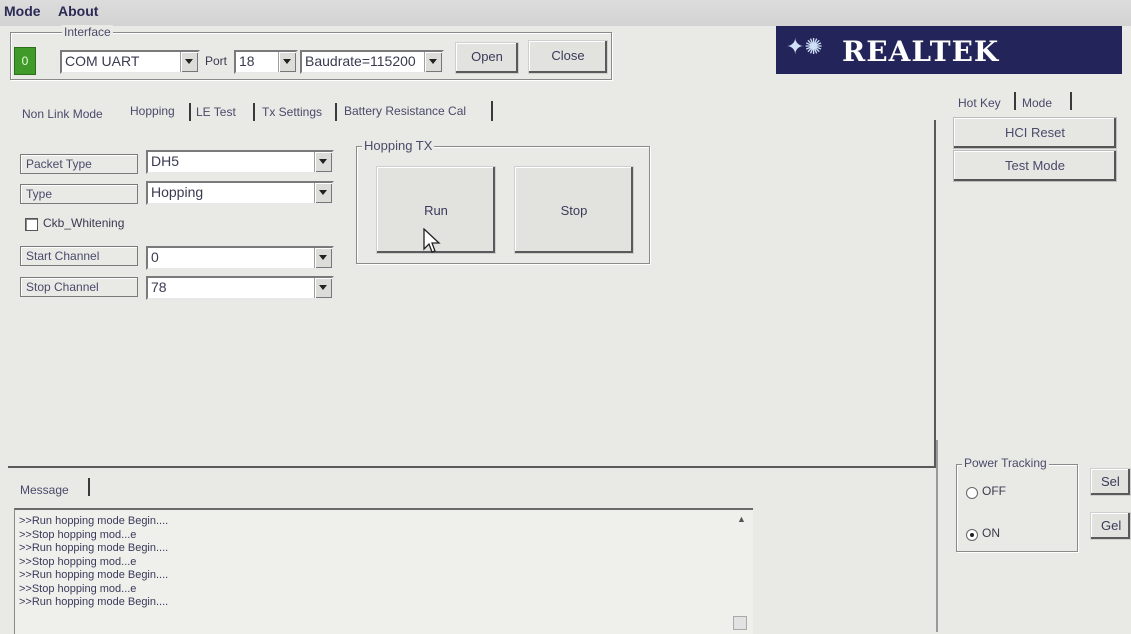  I want to click on type-value: Hopping, so click(177, 192).